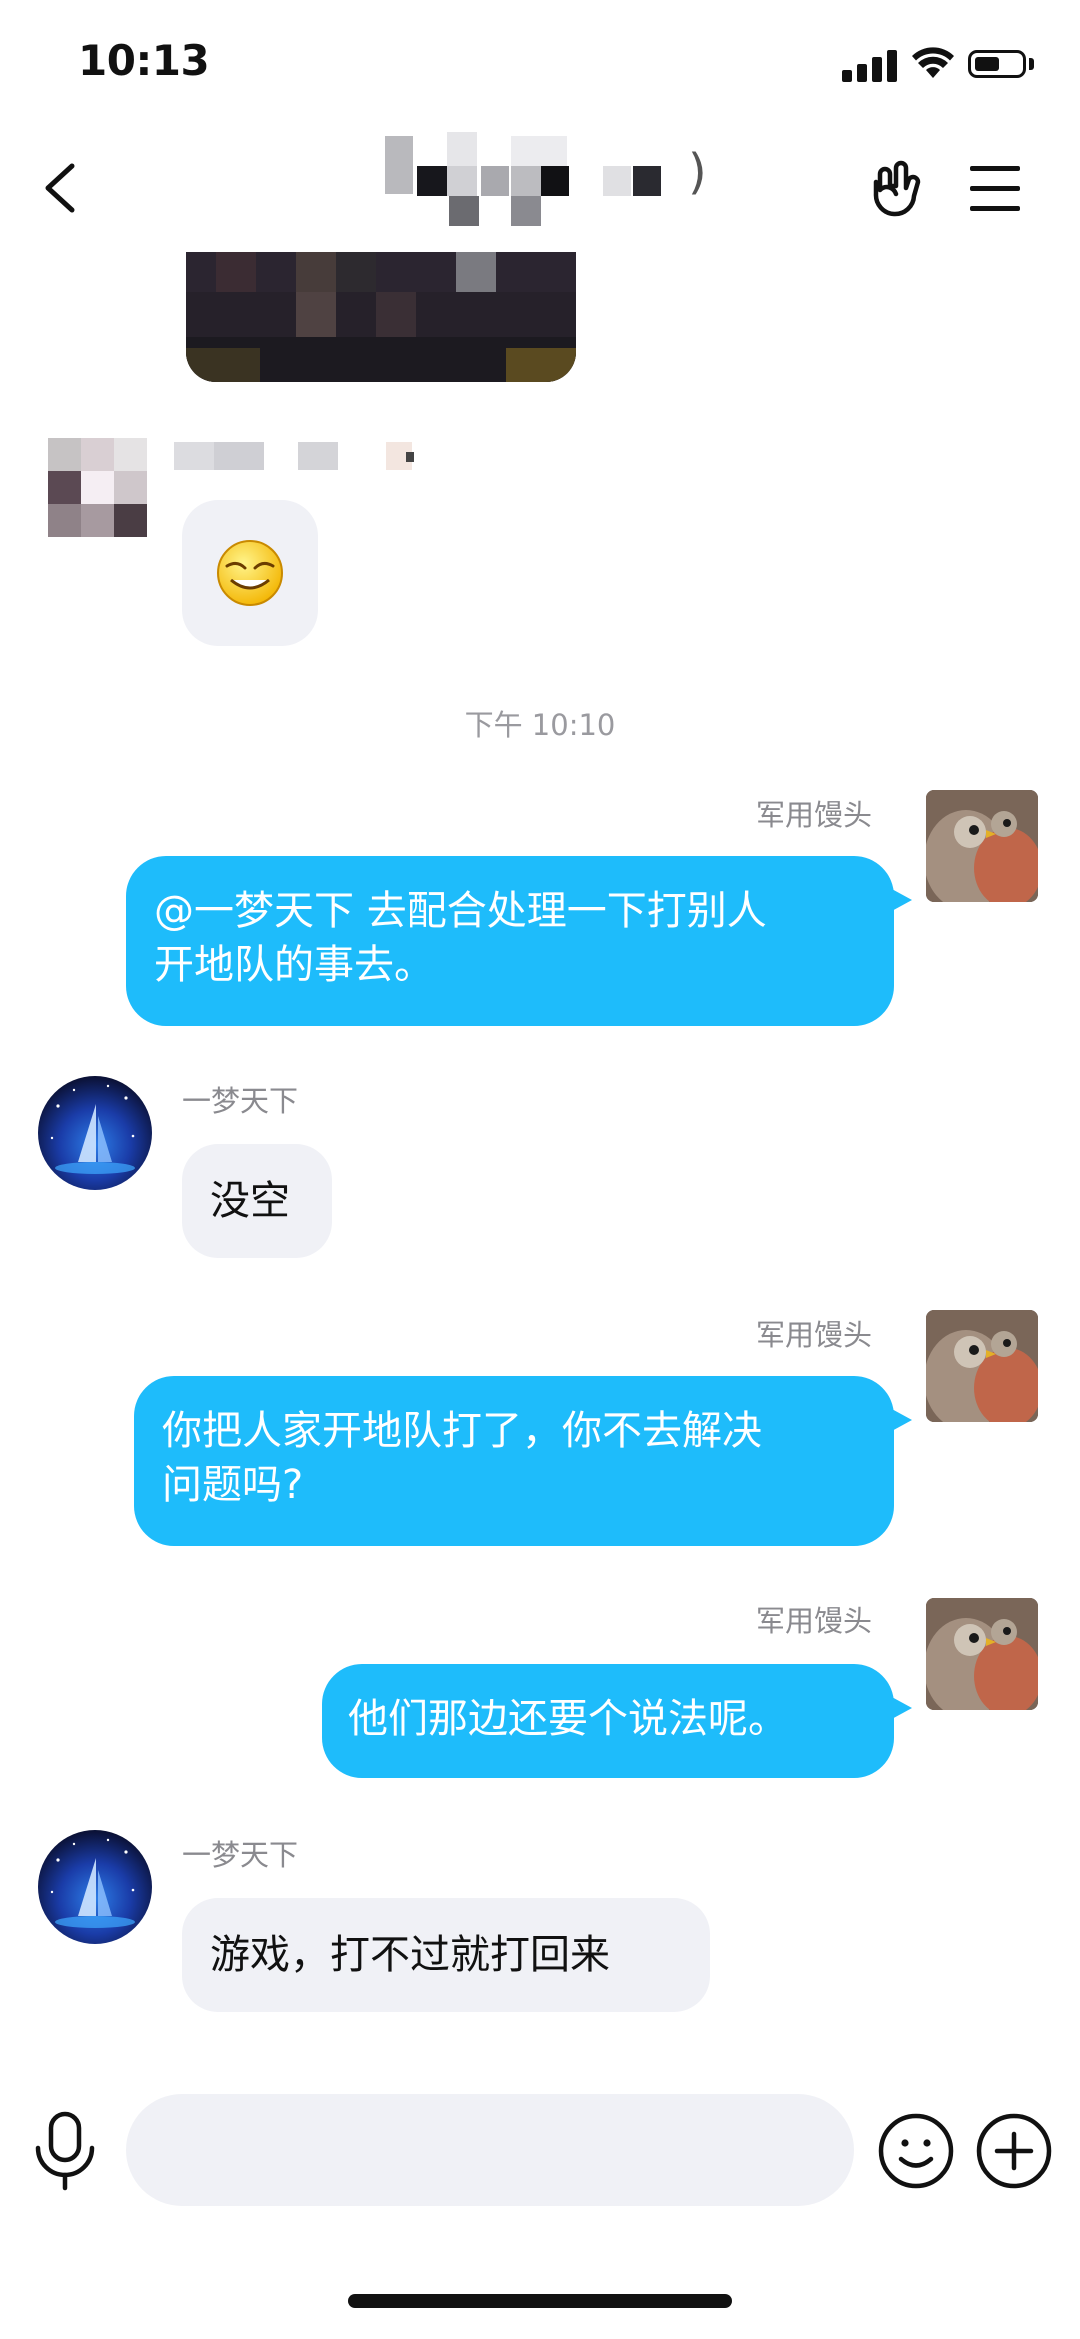 The height and width of the screenshot is (2339, 1080). I want to click on message-line: @一梦天下 去配合处理一下打别人, so click(460, 911).